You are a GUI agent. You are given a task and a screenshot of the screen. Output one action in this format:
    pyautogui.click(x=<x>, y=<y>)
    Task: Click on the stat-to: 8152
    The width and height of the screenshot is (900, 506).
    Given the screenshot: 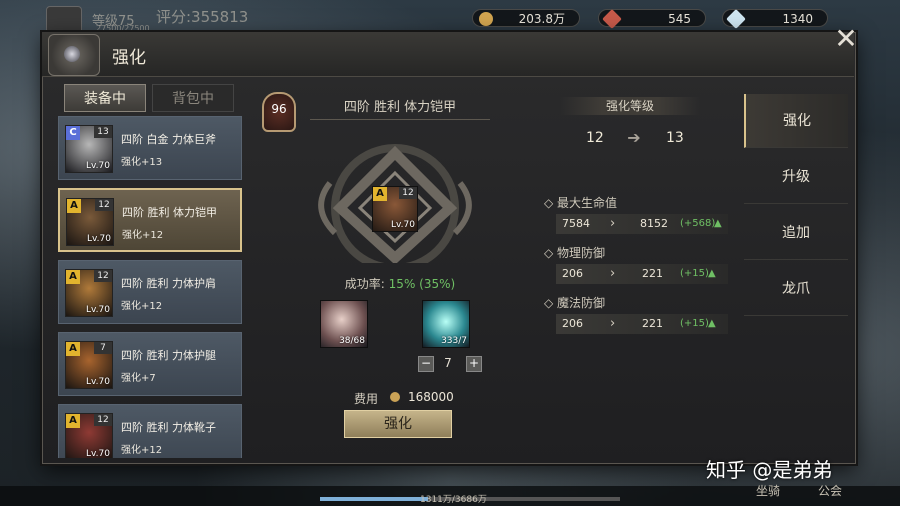 What is the action you would take?
    pyautogui.click(x=654, y=223)
    